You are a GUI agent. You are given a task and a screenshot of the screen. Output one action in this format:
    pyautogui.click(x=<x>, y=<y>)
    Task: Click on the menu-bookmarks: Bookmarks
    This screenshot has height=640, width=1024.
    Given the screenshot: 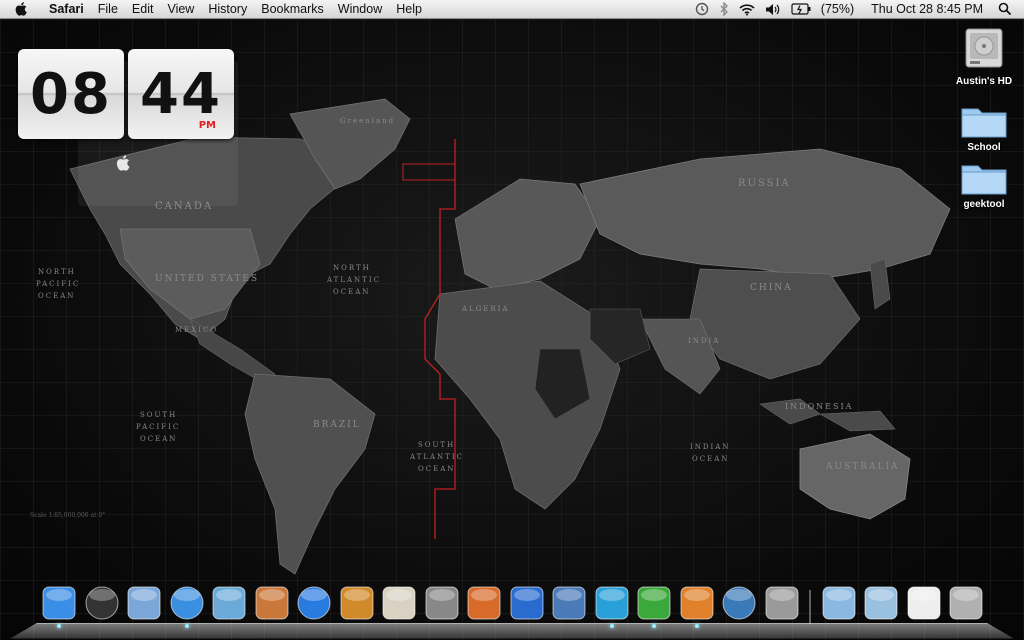 What is the action you would take?
    pyautogui.click(x=292, y=9)
    